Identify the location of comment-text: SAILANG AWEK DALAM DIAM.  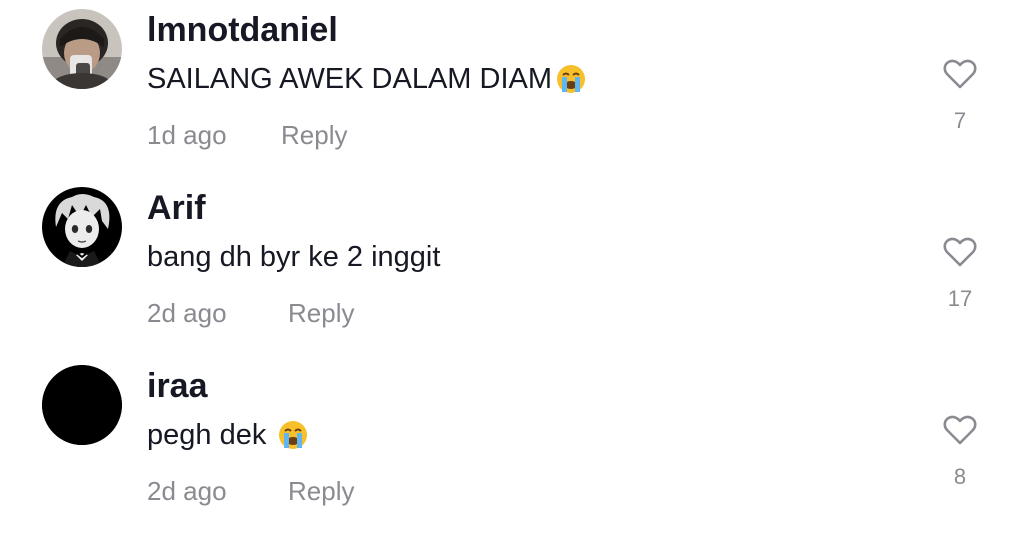
(366, 79).